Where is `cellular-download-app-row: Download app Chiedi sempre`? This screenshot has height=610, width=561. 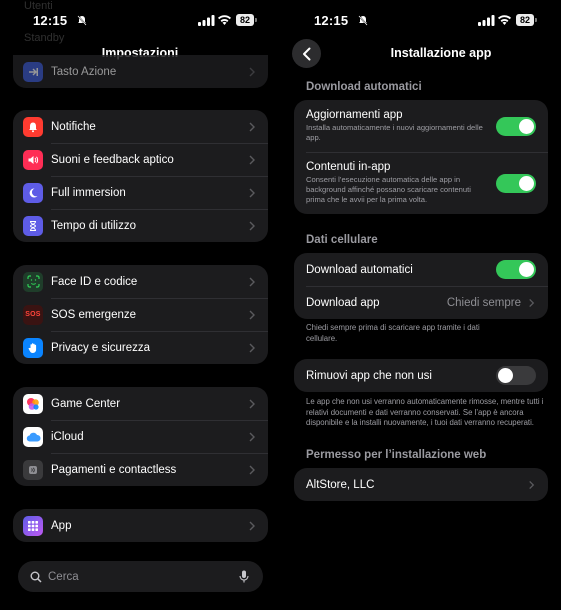 cellular-download-app-row: Download app Chiedi sempre is located at coordinates (421, 302).